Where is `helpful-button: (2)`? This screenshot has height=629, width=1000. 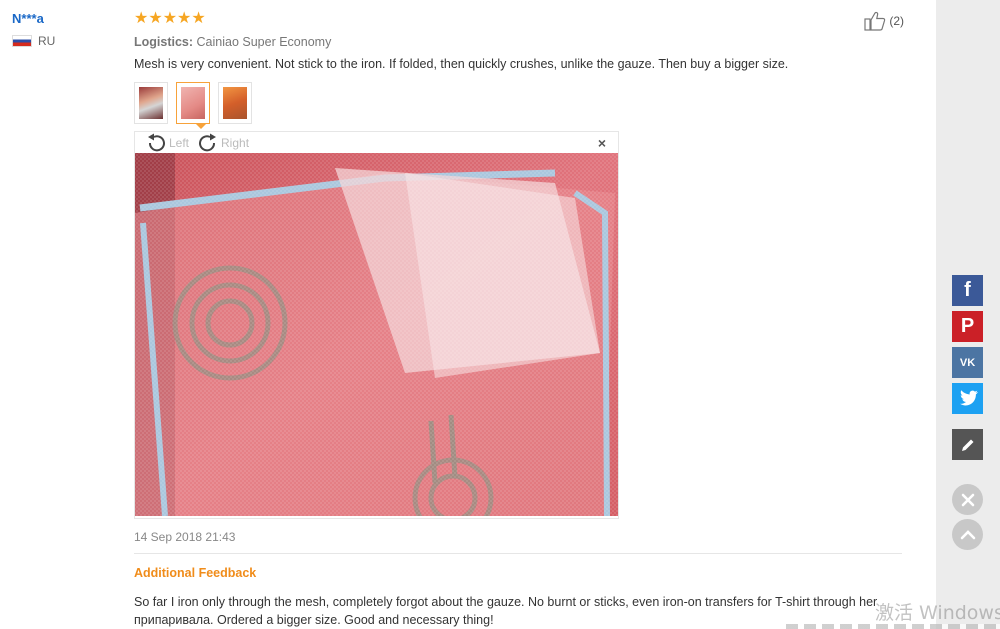
helpful-button: (2) is located at coordinates (884, 21).